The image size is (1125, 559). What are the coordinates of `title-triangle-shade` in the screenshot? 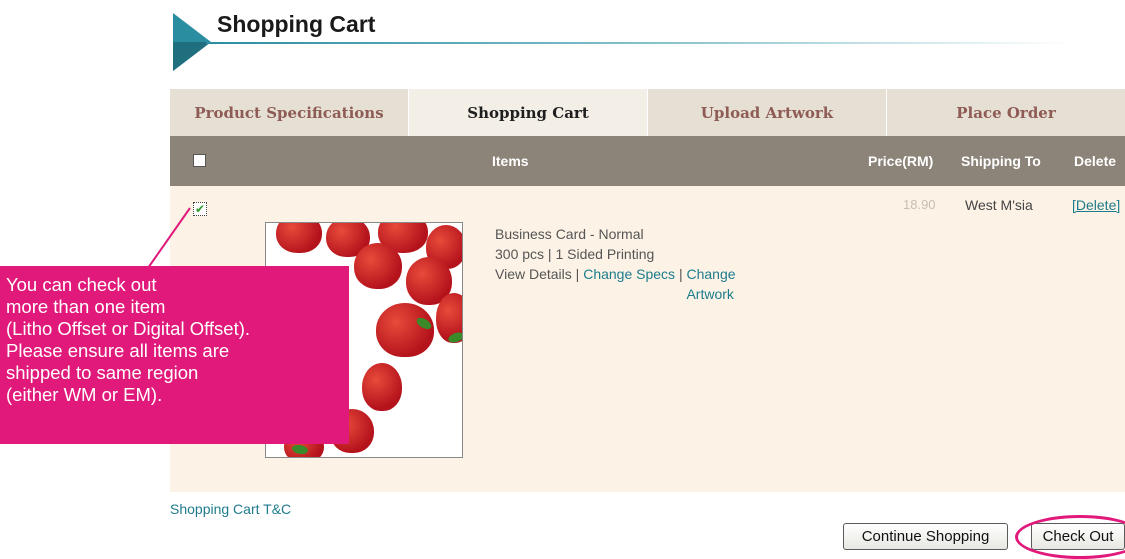 It's located at (192, 56).